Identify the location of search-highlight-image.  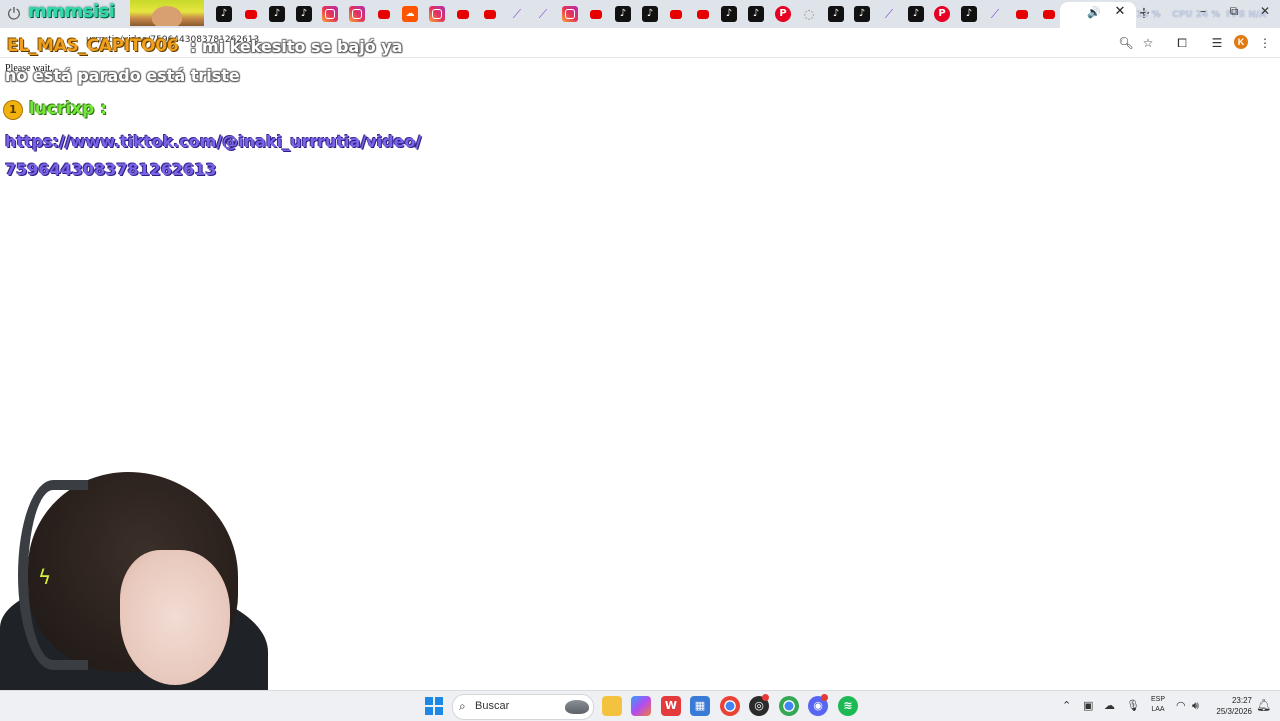
(577, 707).